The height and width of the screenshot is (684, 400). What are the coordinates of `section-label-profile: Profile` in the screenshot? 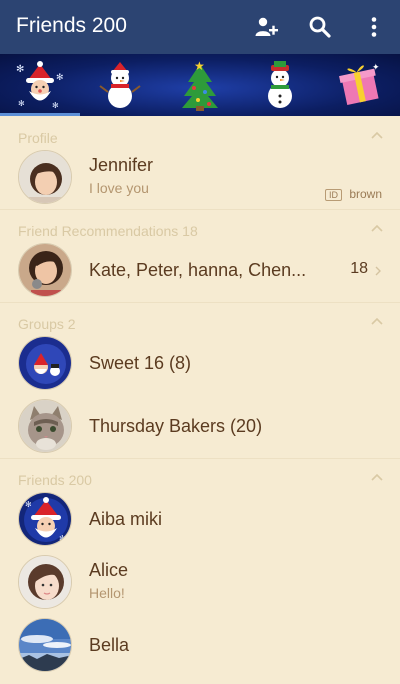 It's located at (38, 138).